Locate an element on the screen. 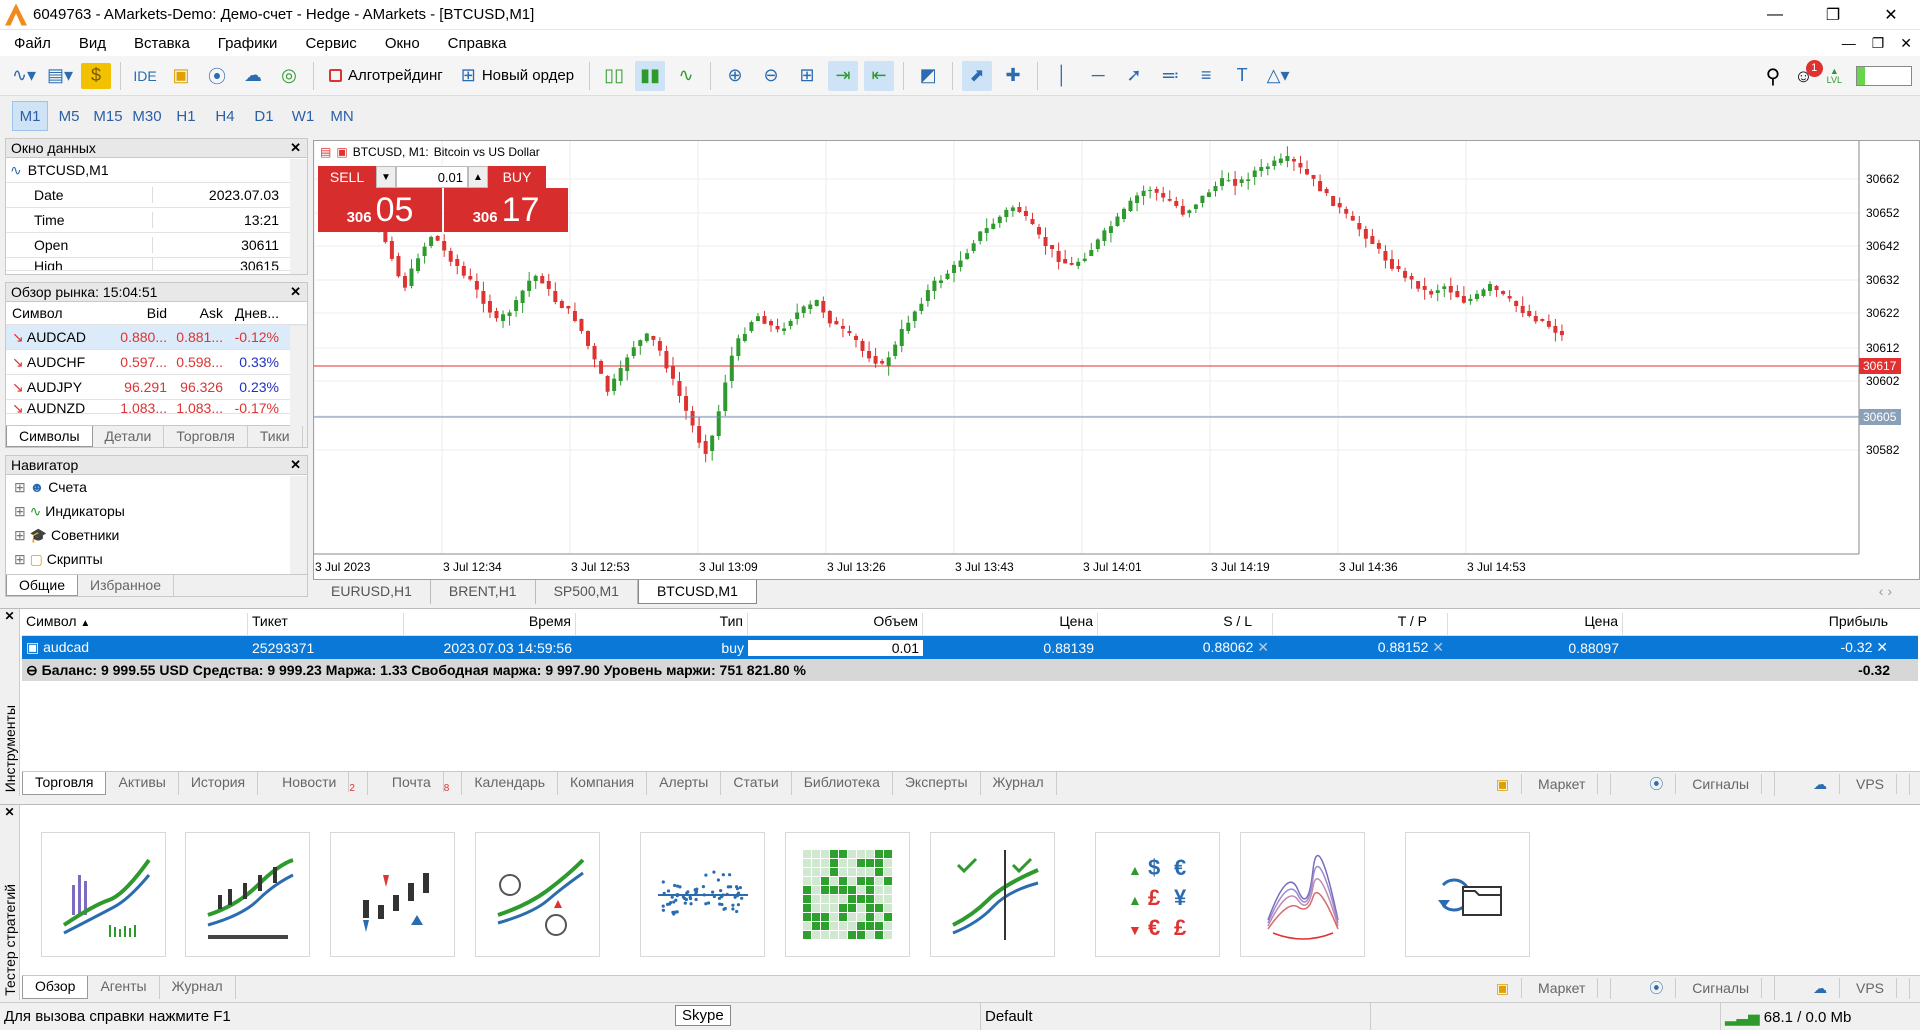  th-profit: Прибыль is located at coordinates (1760, 624).